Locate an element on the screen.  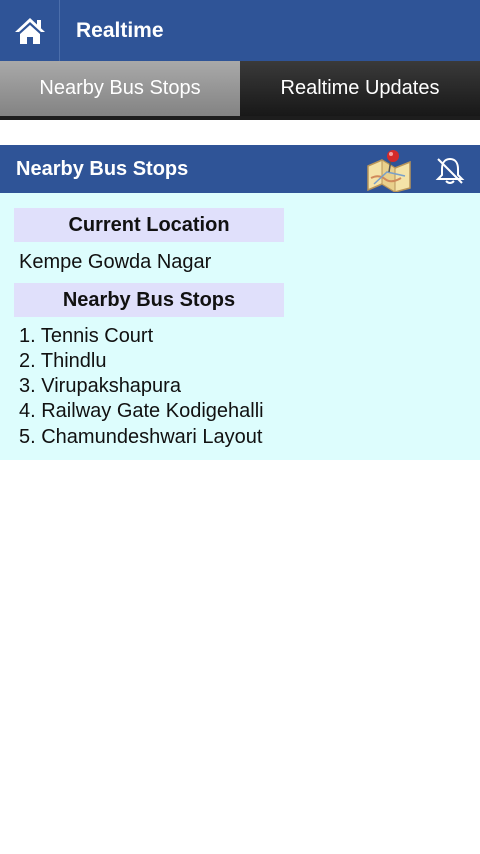
list-item: 3. Virupakshapura is located at coordinates (100, 387).